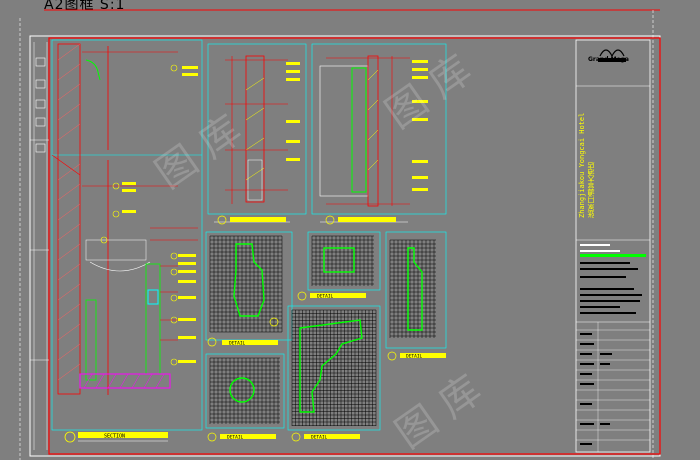 Image resolution: width=700 pixels, height=460 pixels. What do you see at coordinates (39, 246) in the screenshot?
I see `binding-strip` at bounding box center [39, 246].